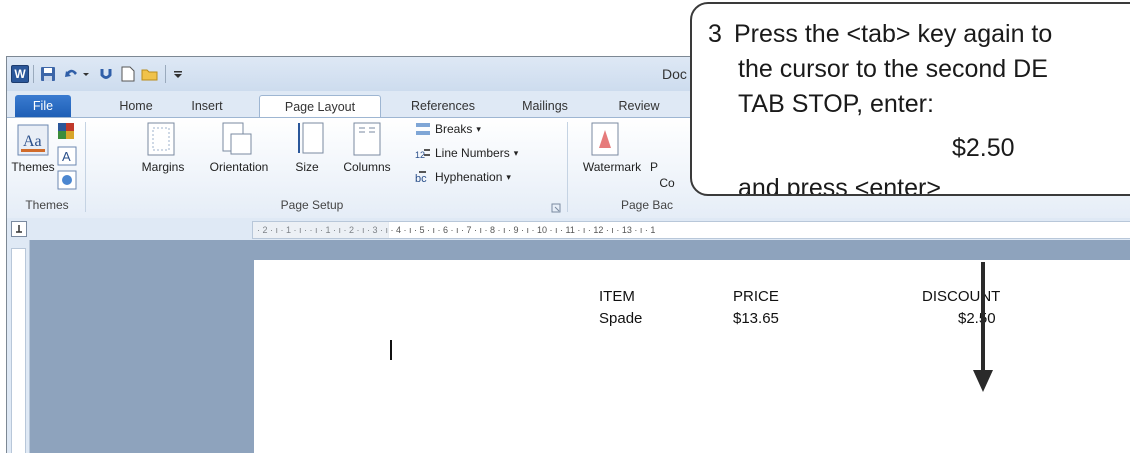  Describe the element at coordinates (983, 327) in the screenshot. I see `pointer-arrow-icon` at that location.